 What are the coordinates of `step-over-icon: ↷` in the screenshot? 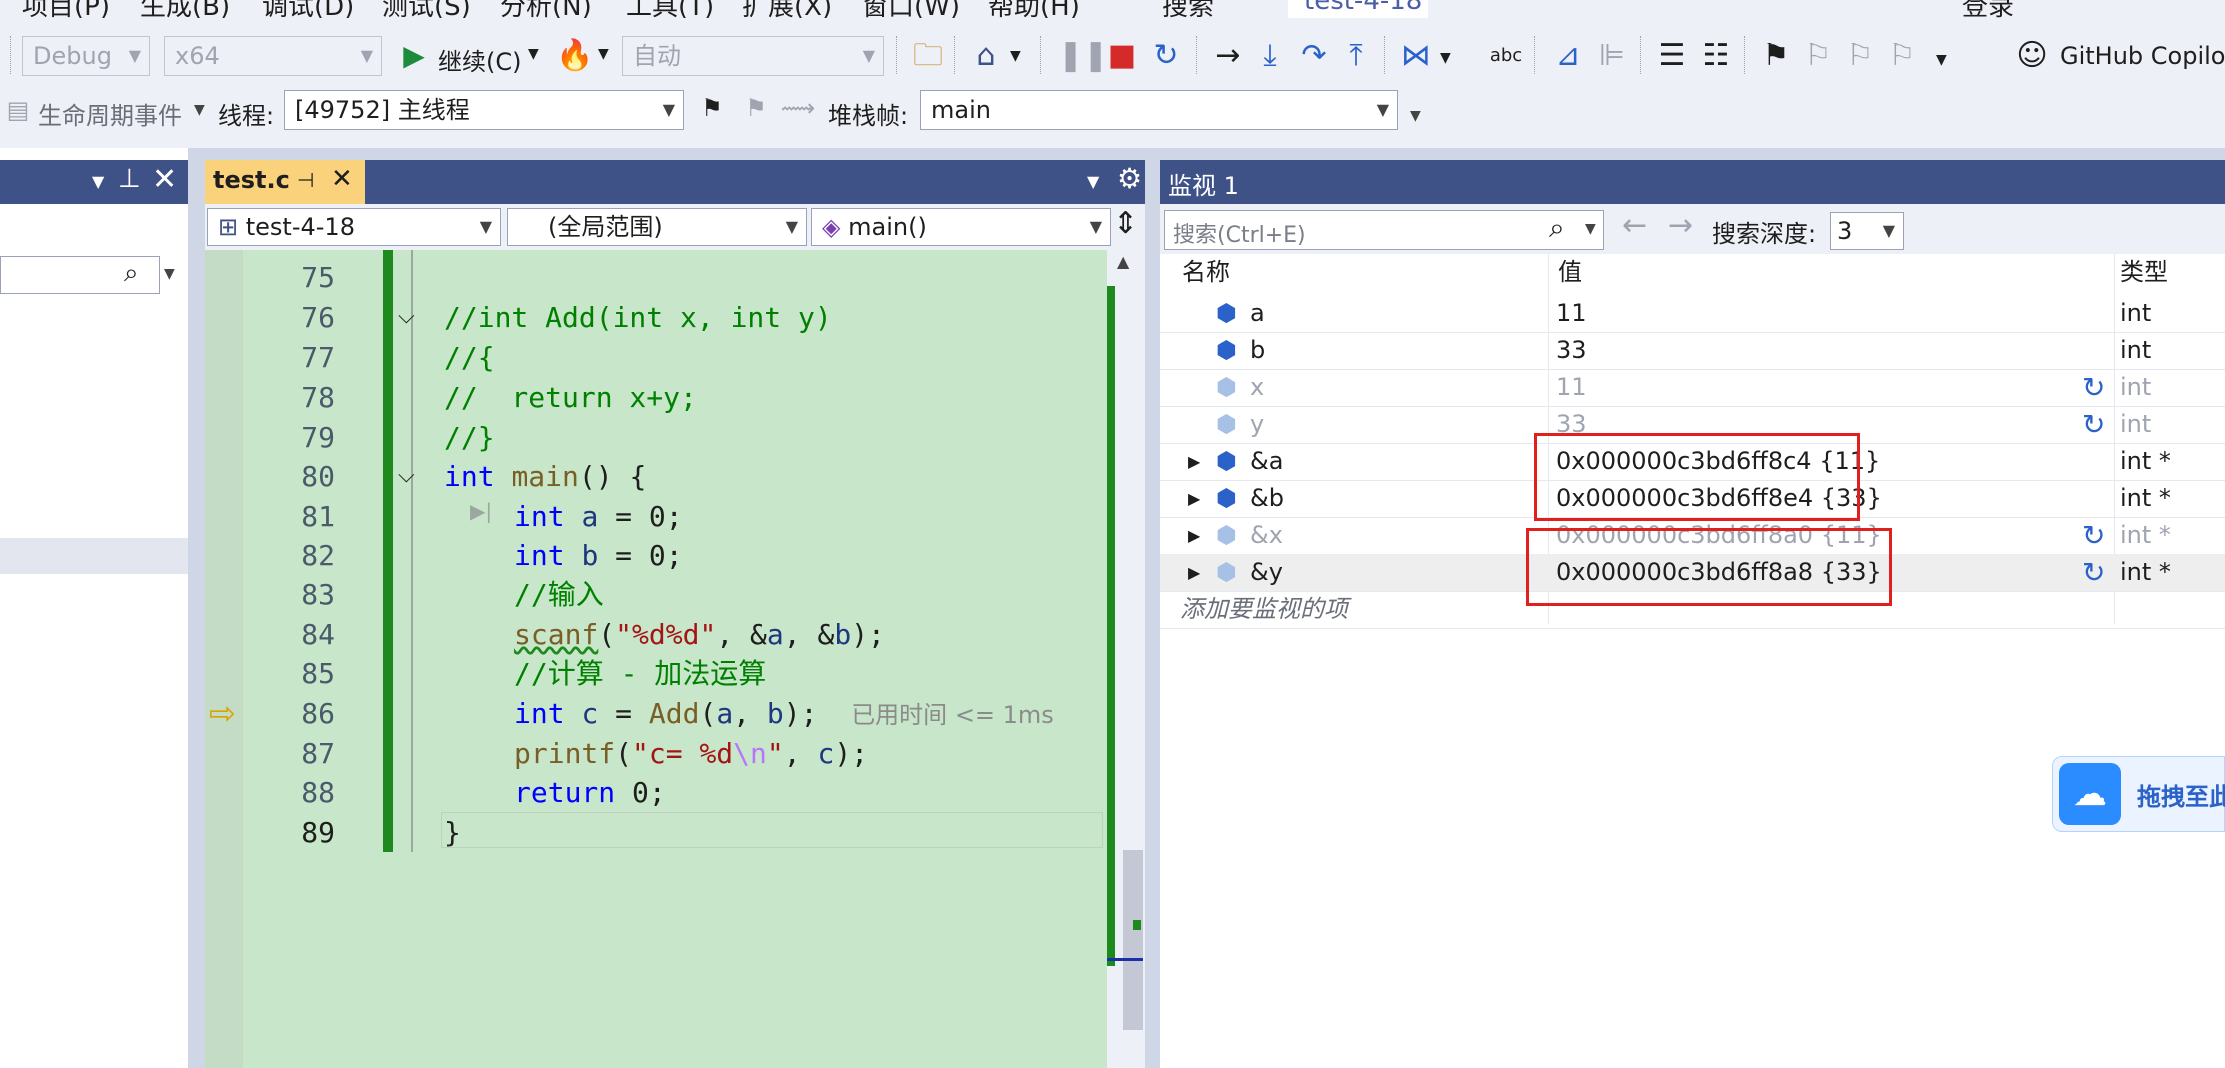 It's located at (1314, 56).